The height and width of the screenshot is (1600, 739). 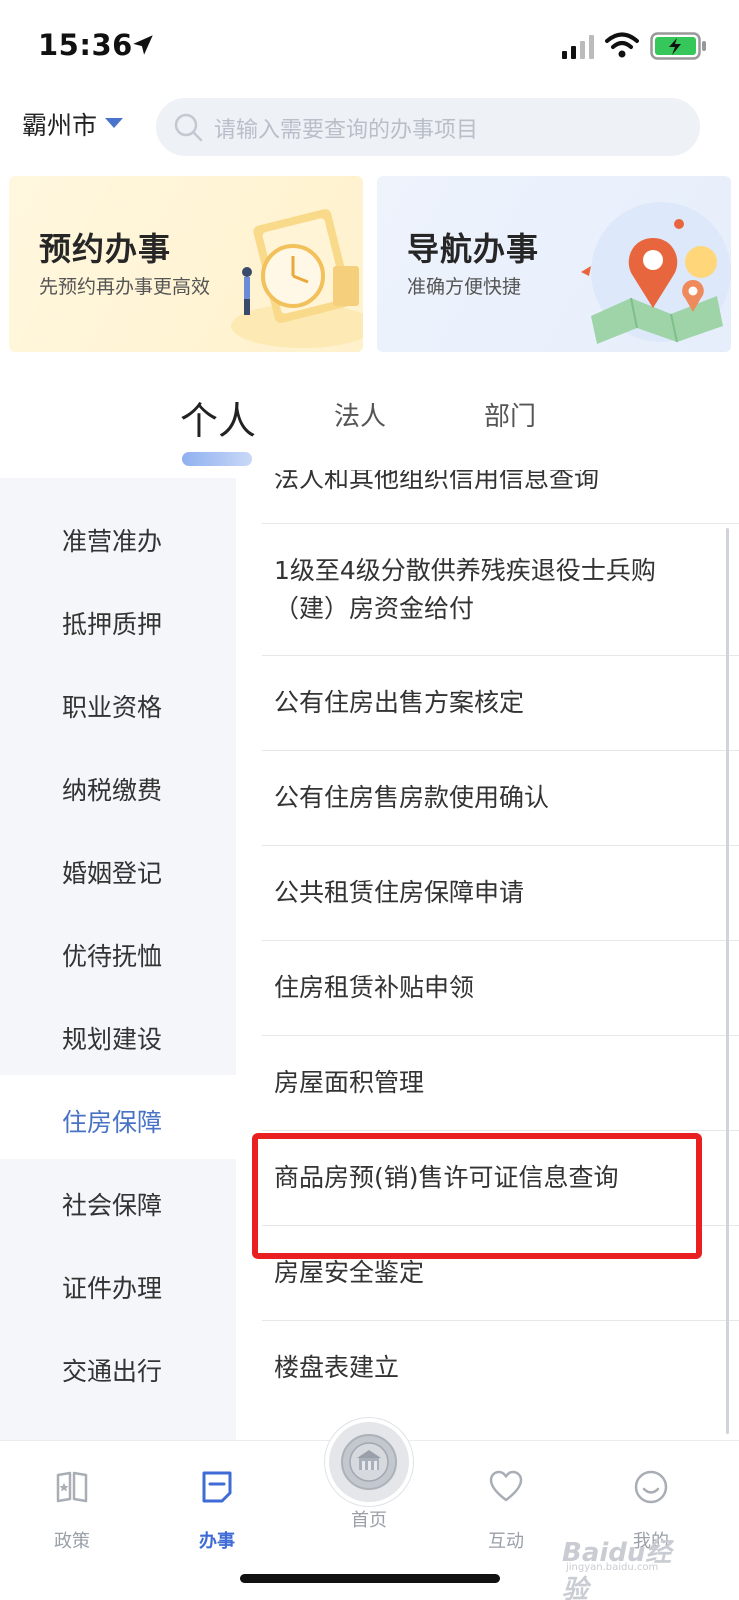 I want to click on category-label: 纳税缴费, so click(x=112, y=790).